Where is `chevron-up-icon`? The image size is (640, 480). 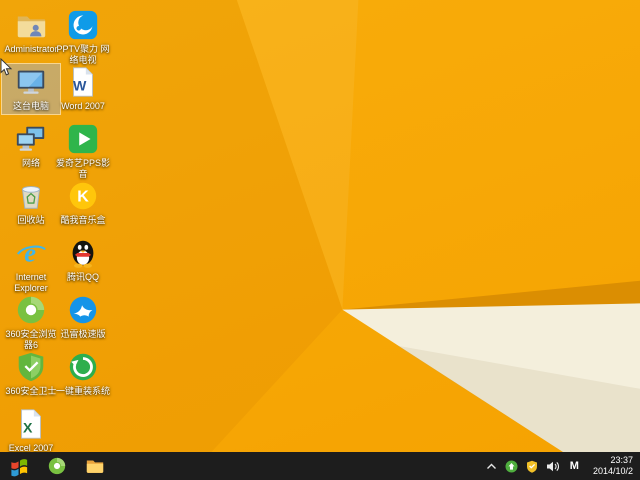 chevron-up-icon is located at coordinates (491, 466).